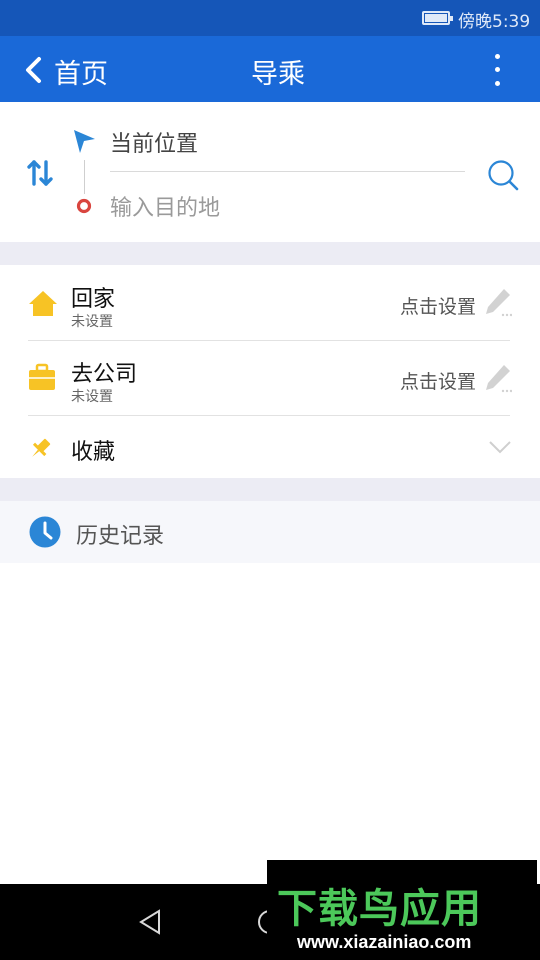 The image size is (540, 960). Describe the element at coordinates (45, 532) in the screenshot. I see `clock-icon` at that location.